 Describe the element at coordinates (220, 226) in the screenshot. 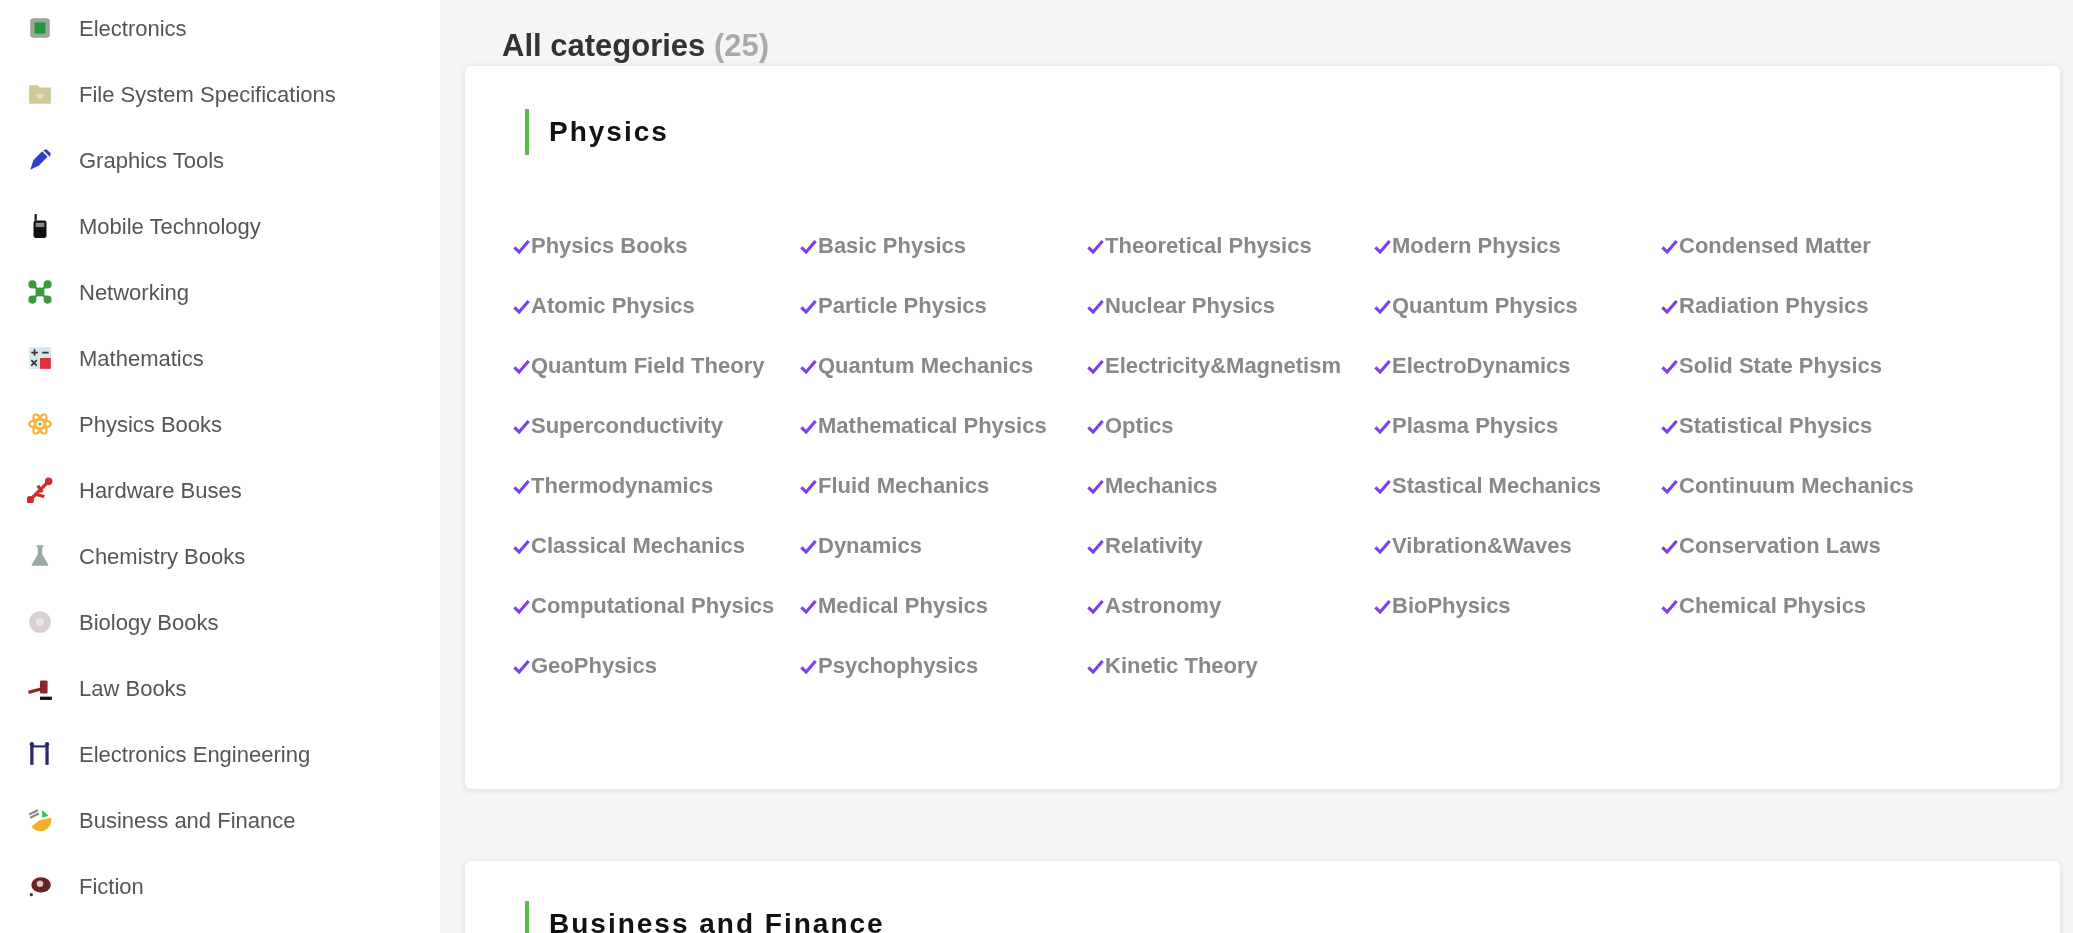

I see `sidebar-item: Mobile Technology` at that location.